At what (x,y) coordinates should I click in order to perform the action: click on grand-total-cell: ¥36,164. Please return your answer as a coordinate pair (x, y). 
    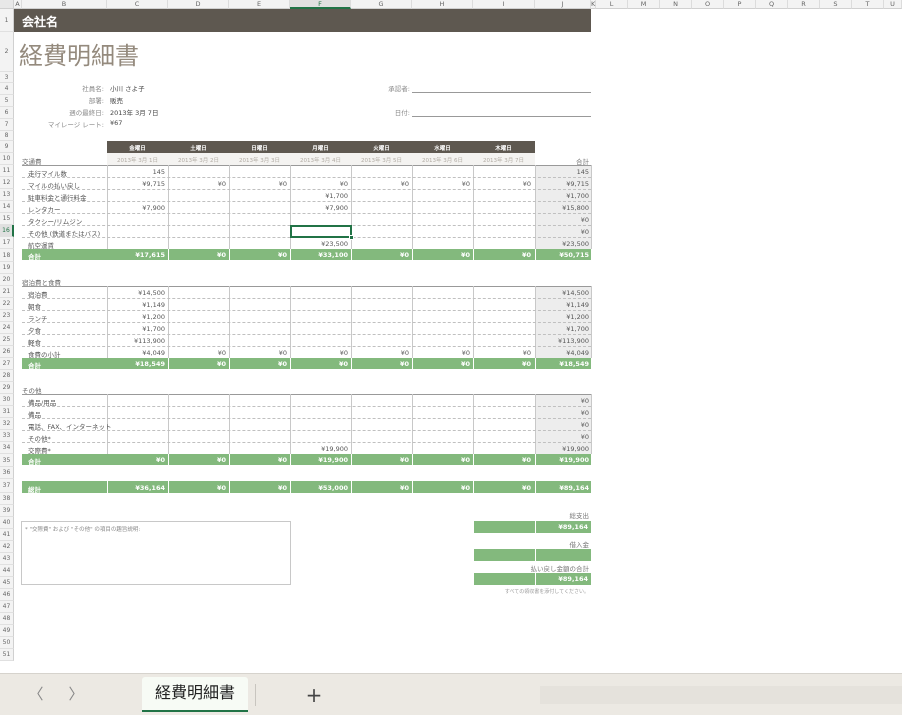
    Looking at the image, I should click on (136, 488).